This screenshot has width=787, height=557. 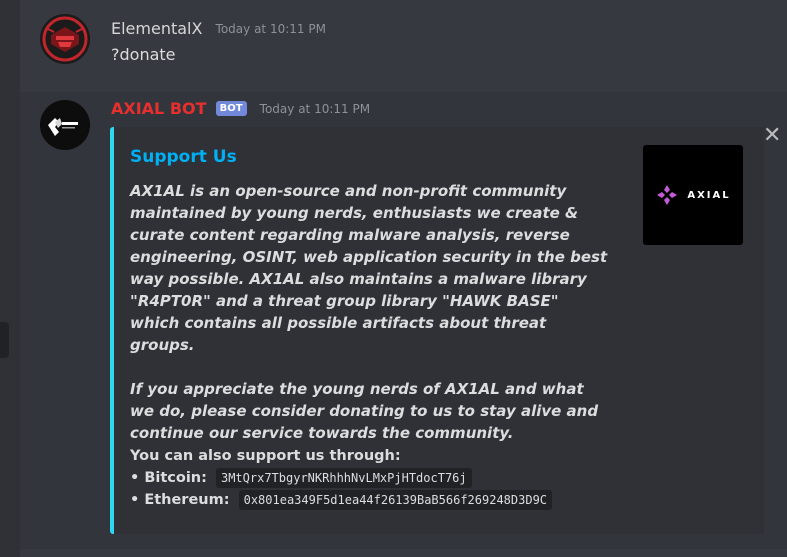 I want to click on axial-bot-avatar-icon, so click(x=65, y=125).